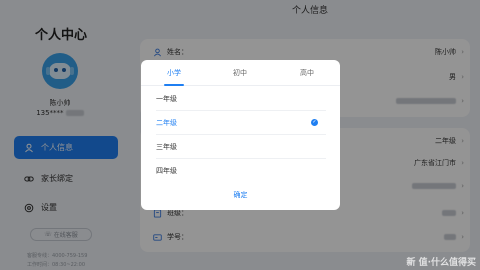 The image size is (480, 270). Describe the element at coordinates (174, 85) in the screenshot. I see `active-tab-indicator` at that location.